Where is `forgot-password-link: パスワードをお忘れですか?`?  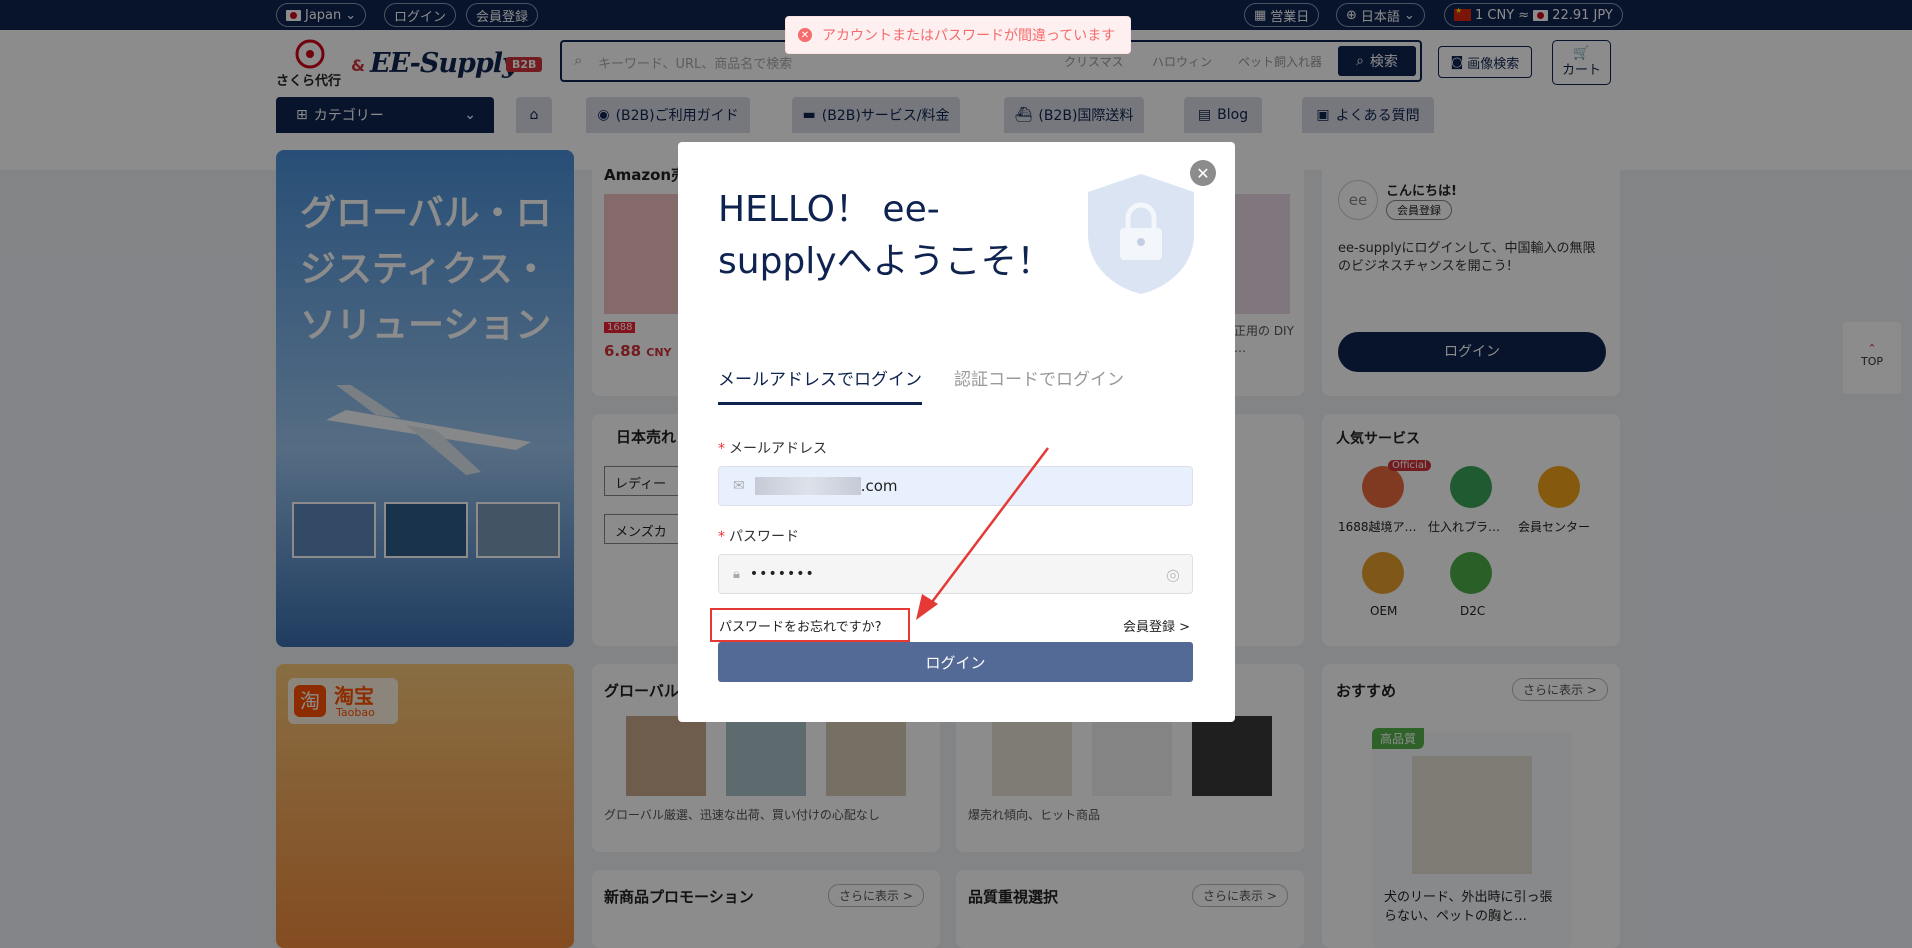
forgot-password-link: パスワードをお忘れですか? is located at coordinates (800, 625).